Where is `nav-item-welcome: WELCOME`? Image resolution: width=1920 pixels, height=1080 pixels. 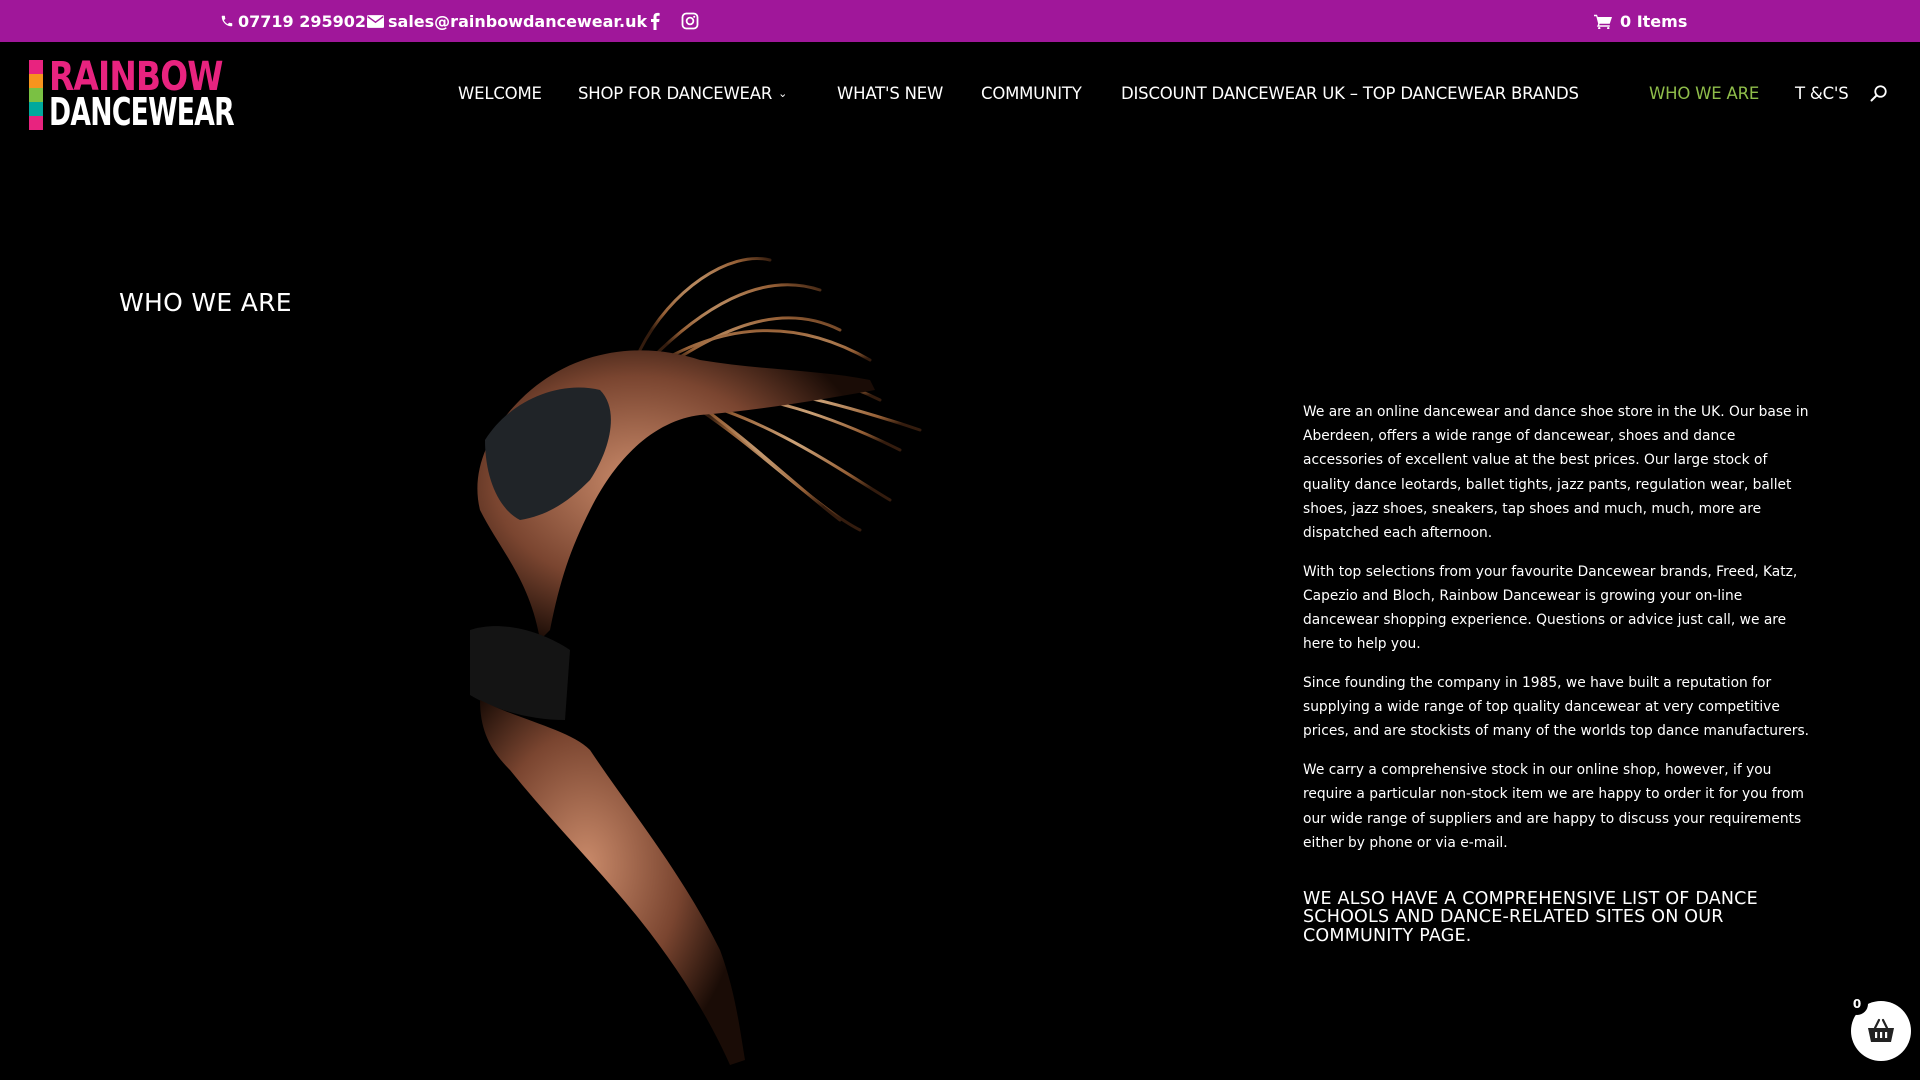
nav-item-welcome: WELCOME is located at coordinates (500, 93).